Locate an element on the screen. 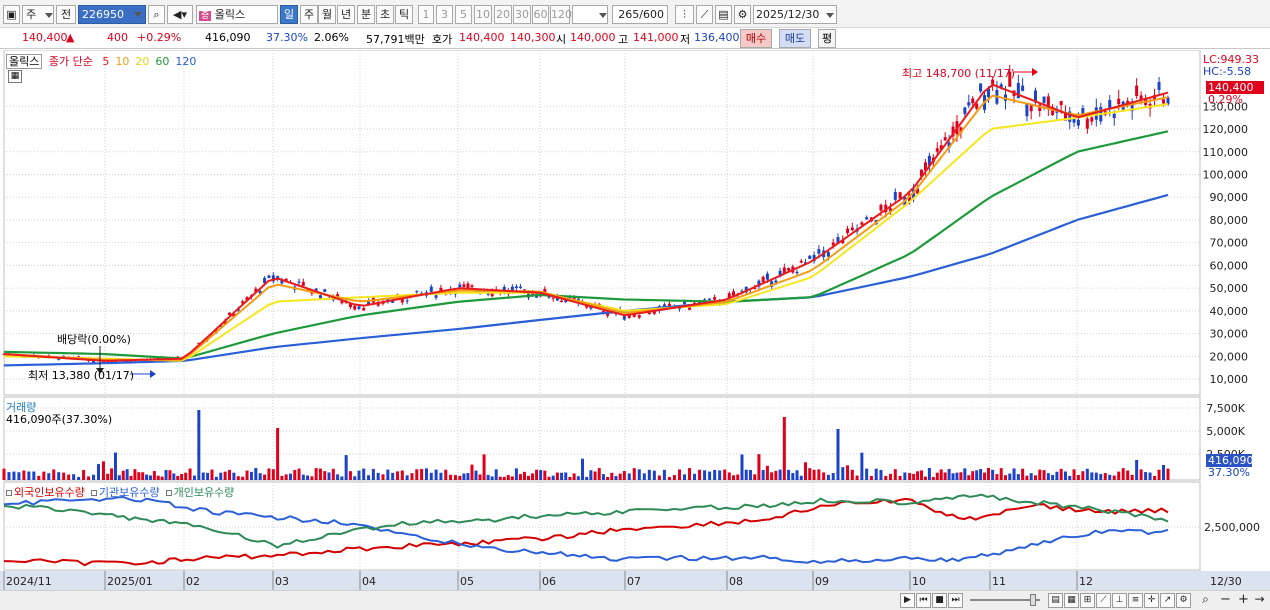 The image size is (1270, 610). period-tab-1: 주 is located at coordinates (309, 14).